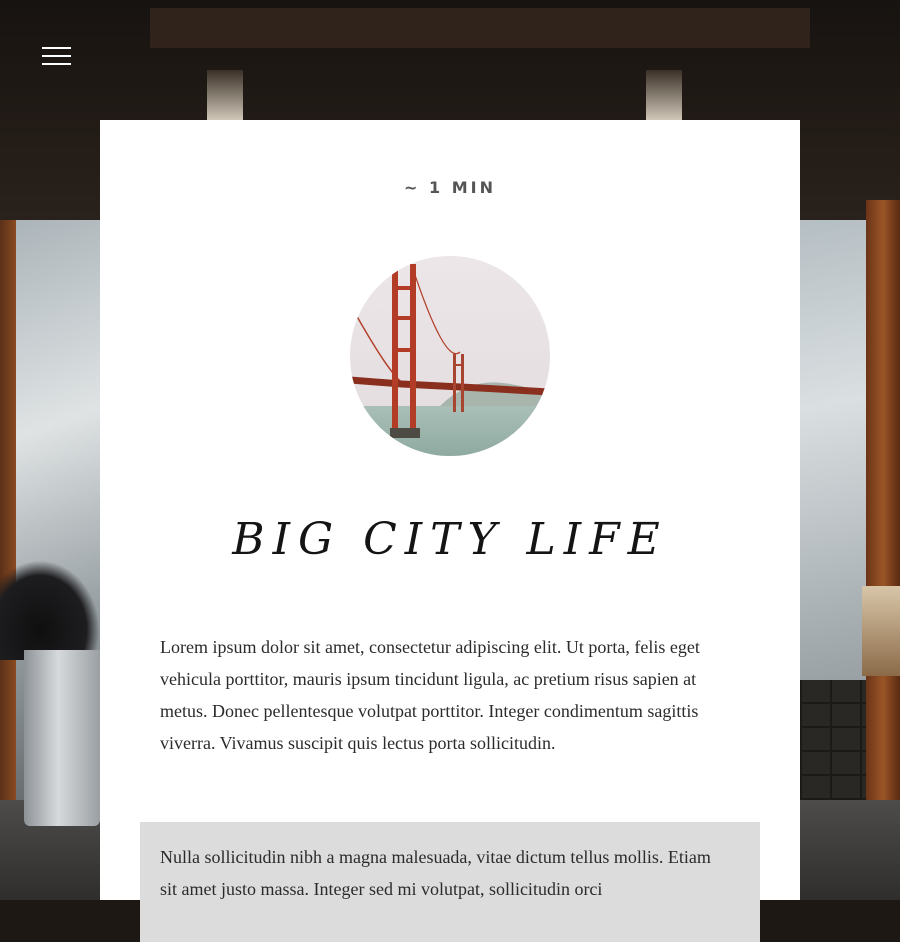 Image resolution: width=900 pixels, height=942 pixels. What do you see at coordinates (62, 738) in the screenshot?
I see `umbrella-bucket` at bounding box center [62, 738].